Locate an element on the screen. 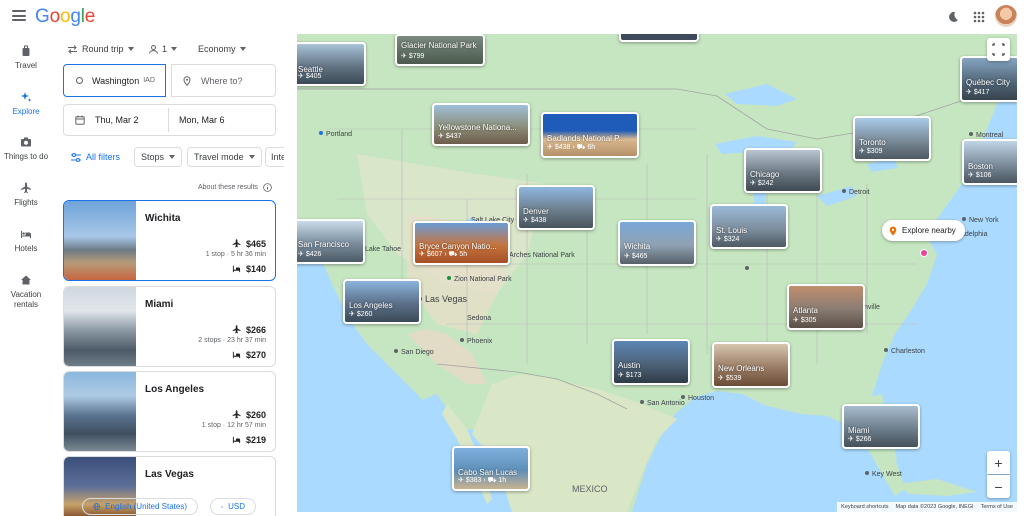 This screenshot has width=1024, height=516. destination-price: ✈ $260 is located at coordinates (361, 314).